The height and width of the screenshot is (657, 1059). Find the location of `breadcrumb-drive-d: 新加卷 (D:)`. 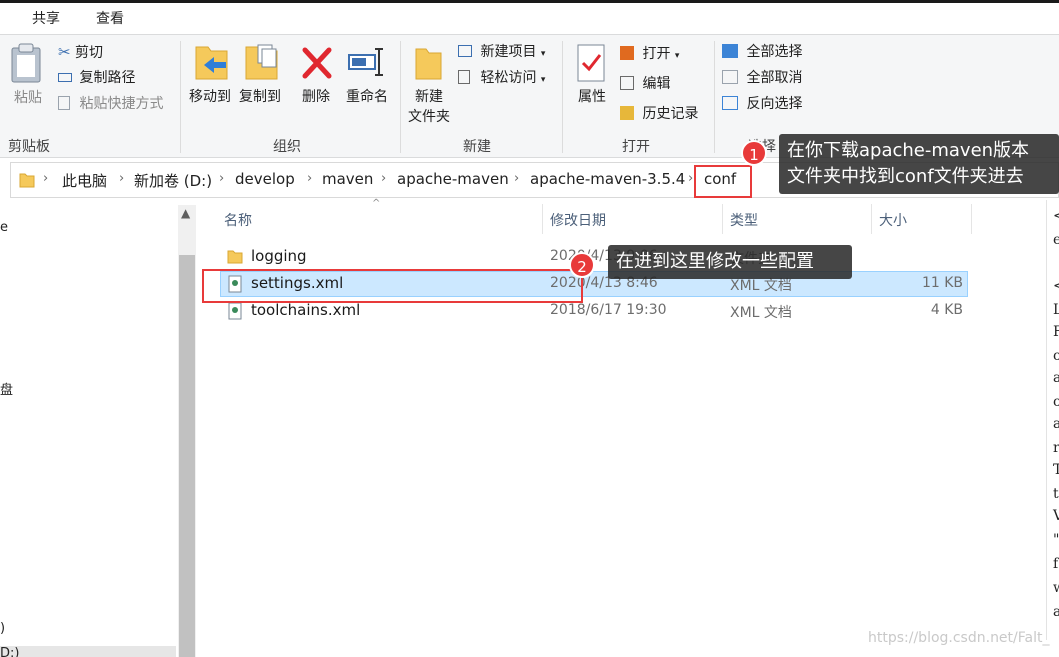

breadcrumb-drive-d: 新加卷 (D:) is located at coordinates (173, 180).